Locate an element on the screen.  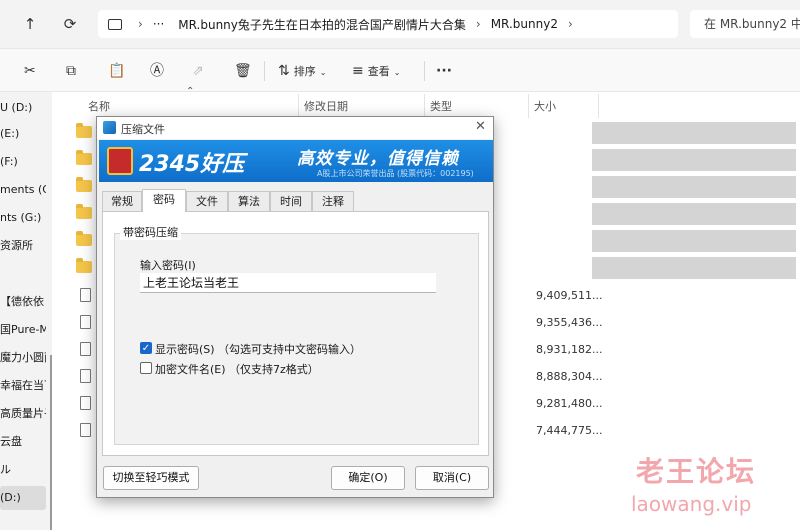
sidebar-item: U (D:) is located at coordinates (23, 108).